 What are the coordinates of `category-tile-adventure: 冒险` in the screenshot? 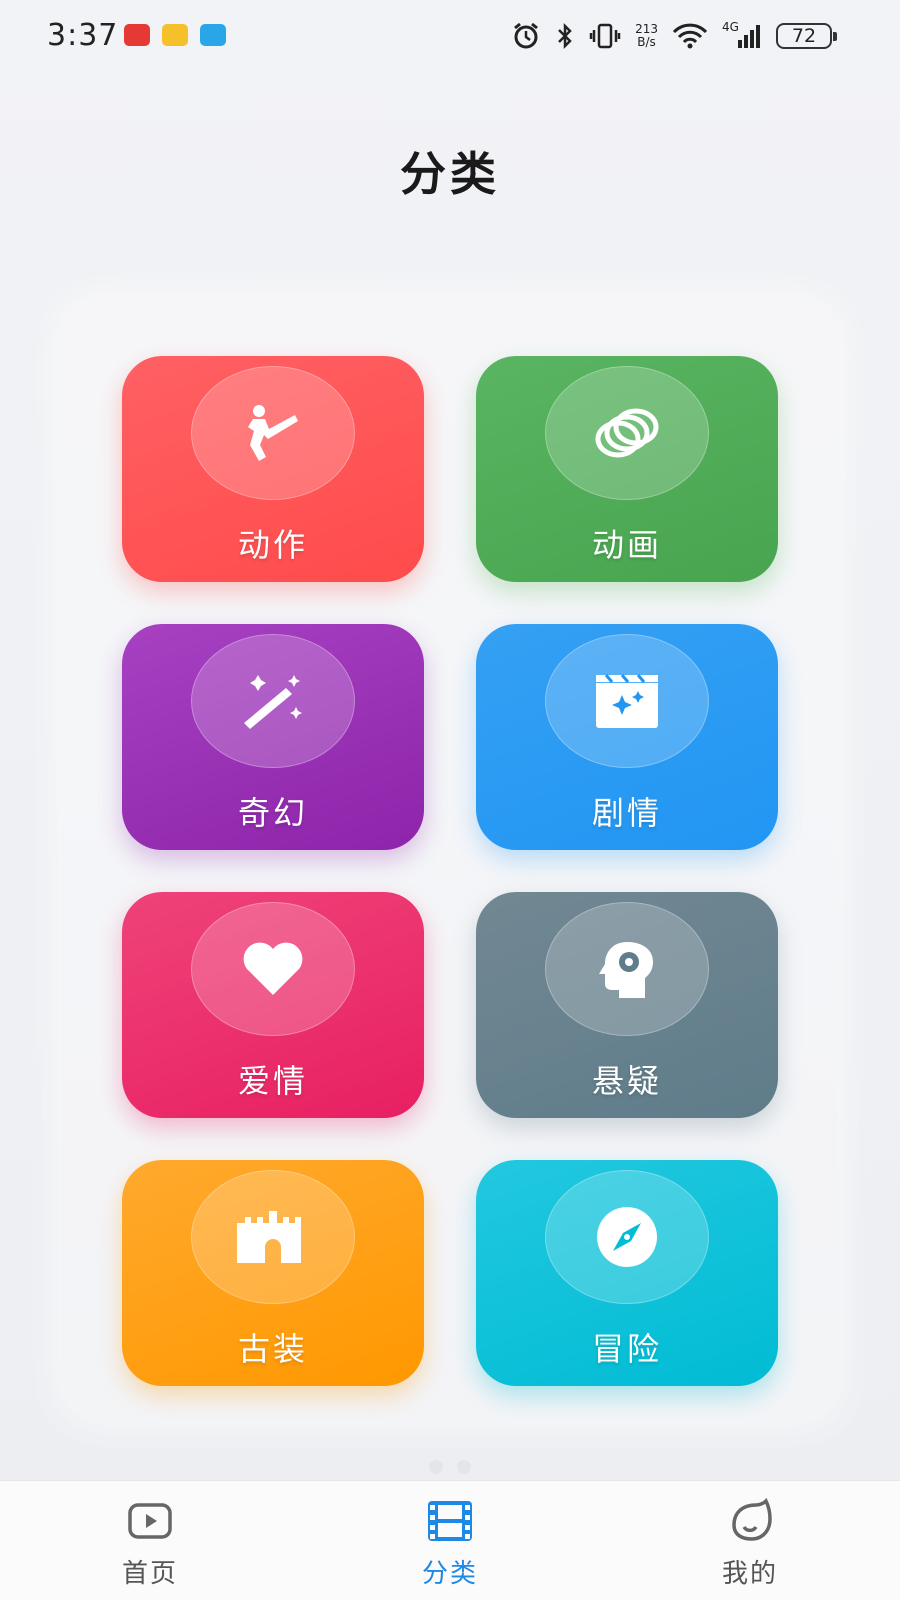 It's located at (627, 1273).